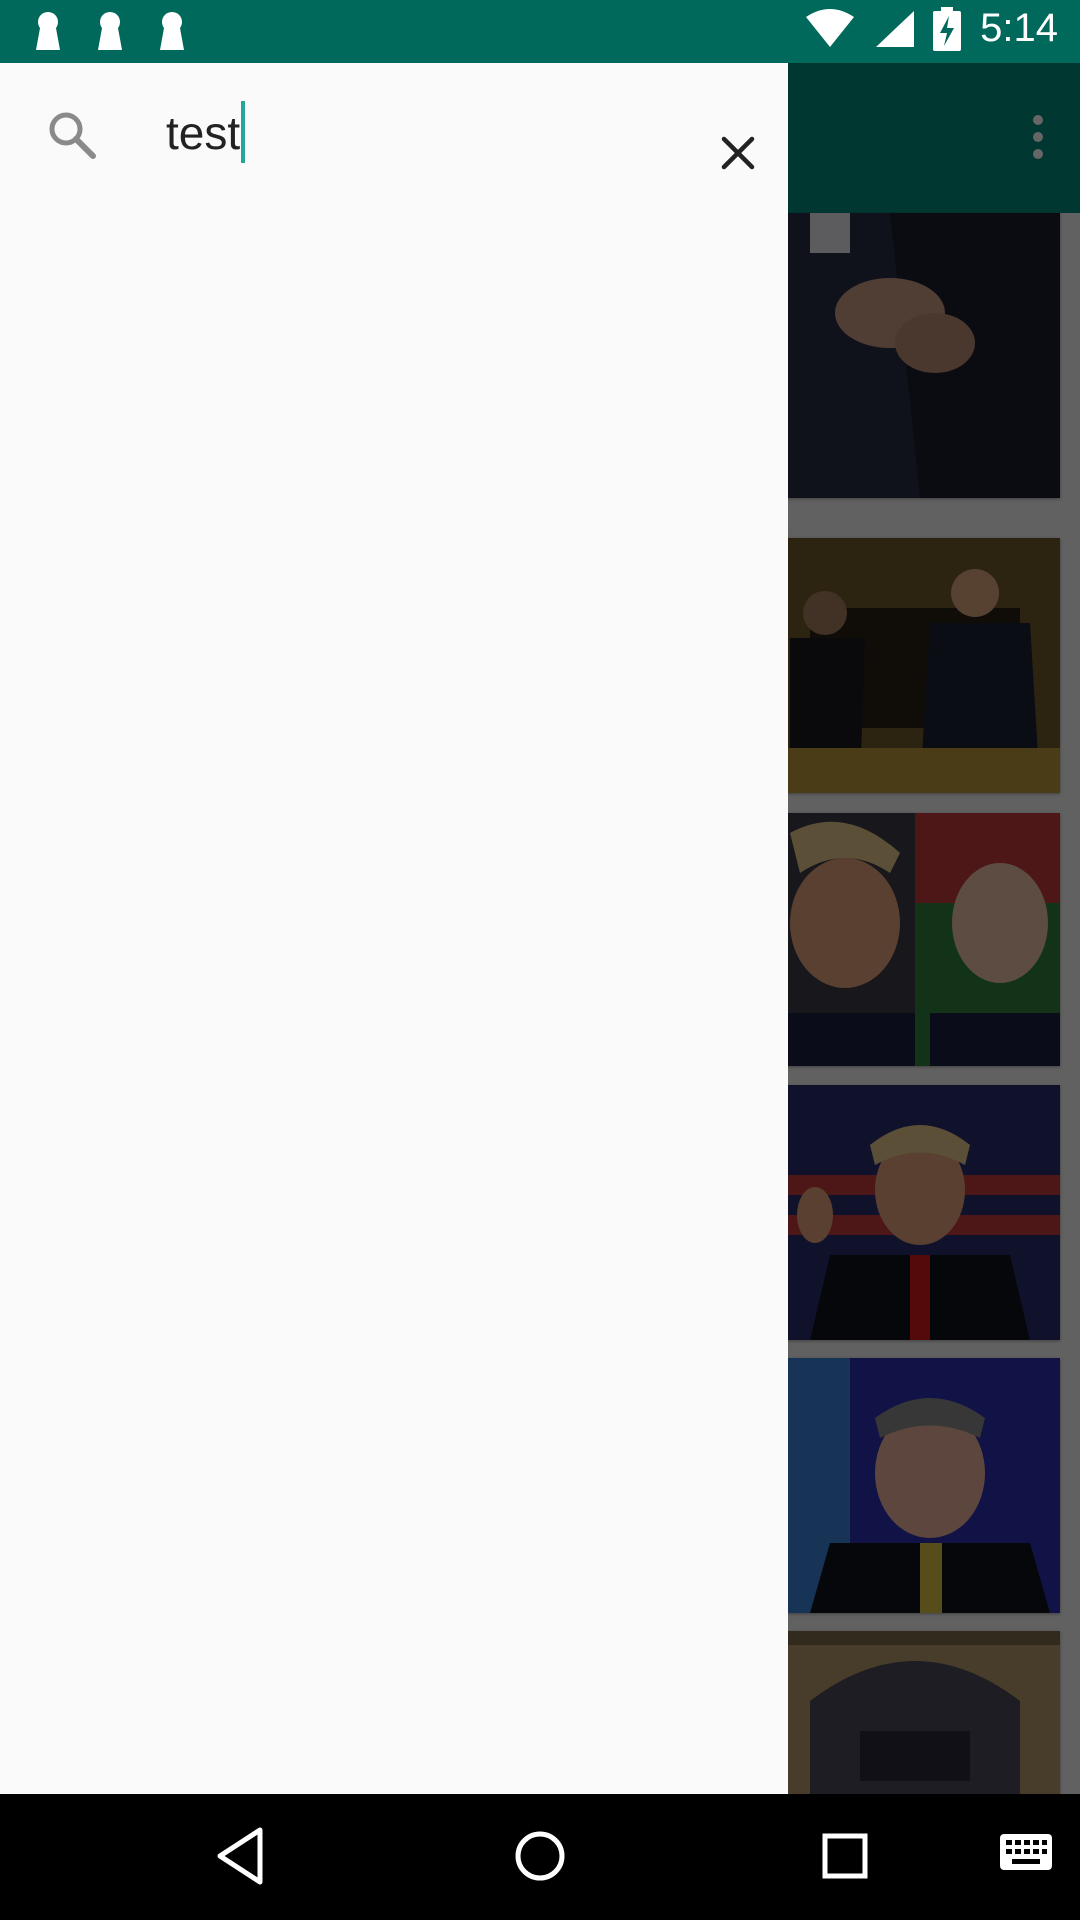 Image resolution: width=1080 pixels, height=1920 pixels. Describe the element at coordinates (947, 28) in the screenshot. I see `battery-charging-icon` at that location.